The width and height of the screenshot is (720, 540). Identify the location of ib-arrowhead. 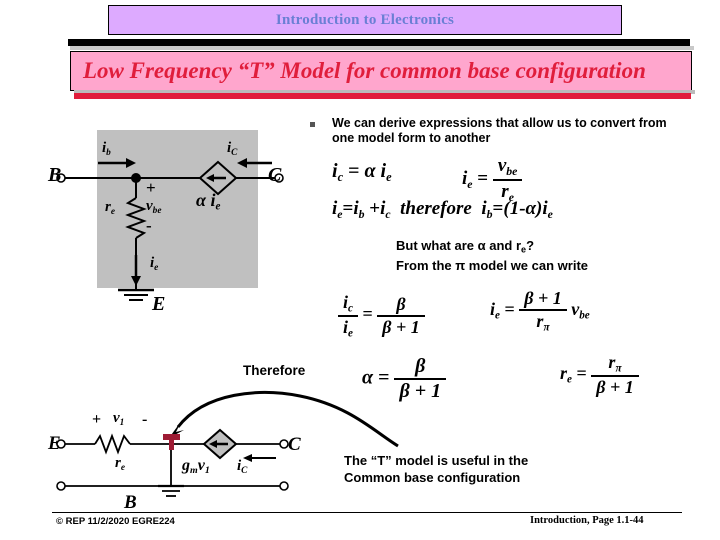
(131, 163).